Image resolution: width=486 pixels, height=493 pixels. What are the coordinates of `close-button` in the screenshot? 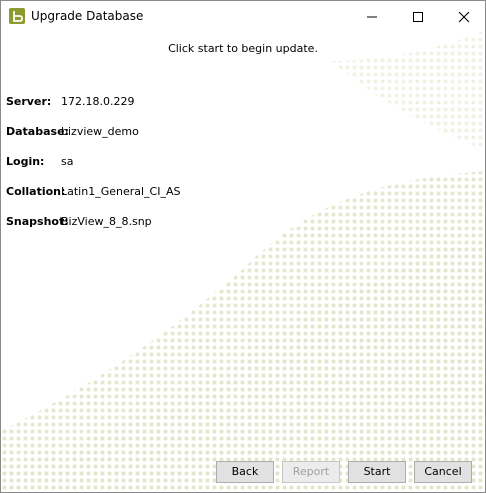 It's located at (463, 16).